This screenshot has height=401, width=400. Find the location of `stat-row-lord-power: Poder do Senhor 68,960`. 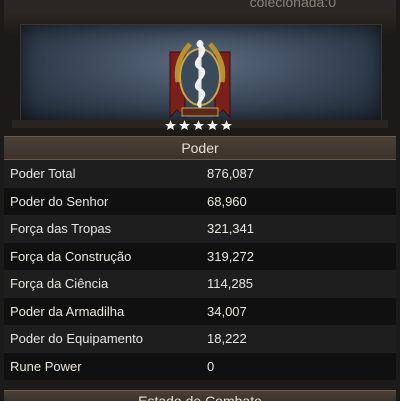

stat-row-lord-power: Poder do Senhor 68,960 is located at coordinates (200, 201).